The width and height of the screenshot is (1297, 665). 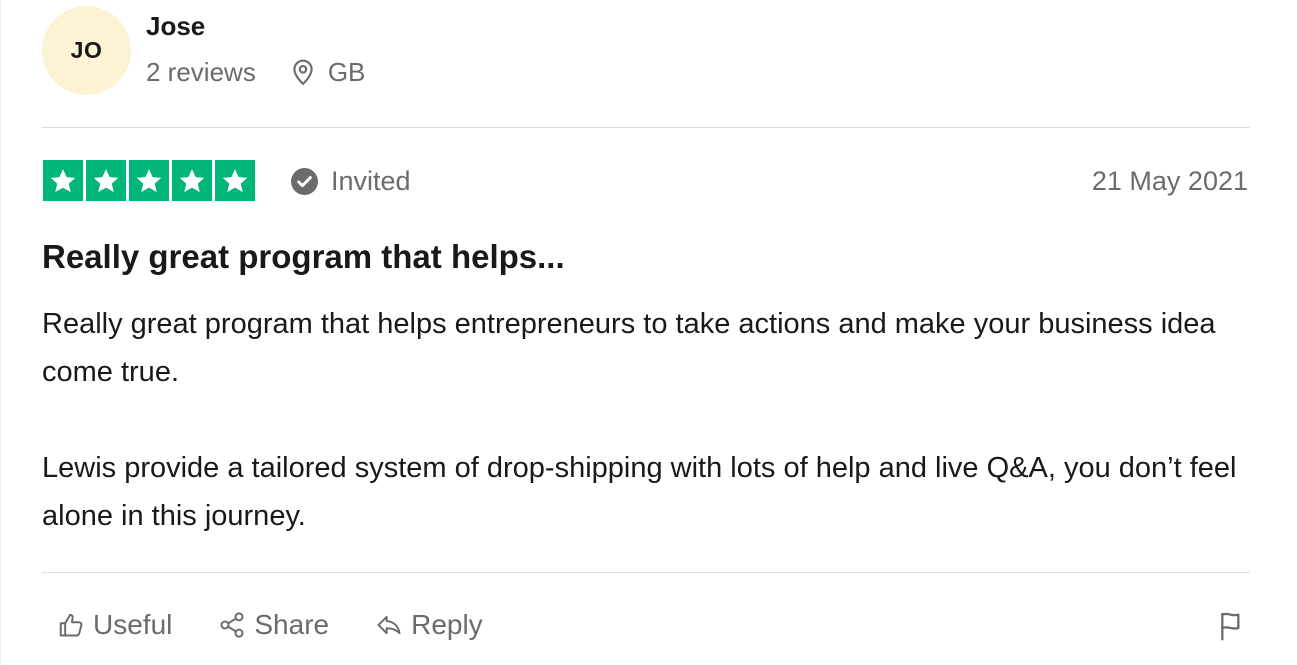 What do you see at coordinates (1233, 626) in the screenshot?
I see `flag-icon` at bounding box center [1233, 626].